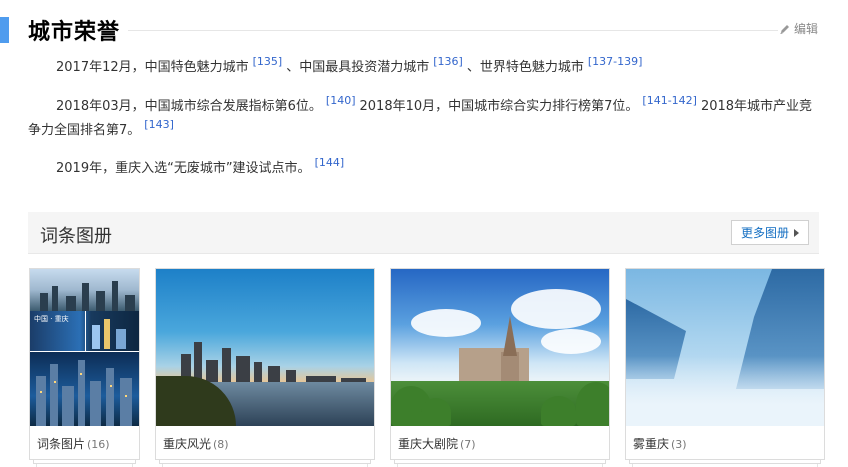  What do you see at coordinates (76, 236) in the screenshot?
I see `album-title: 词条图册` at bounding box center [76, 236].